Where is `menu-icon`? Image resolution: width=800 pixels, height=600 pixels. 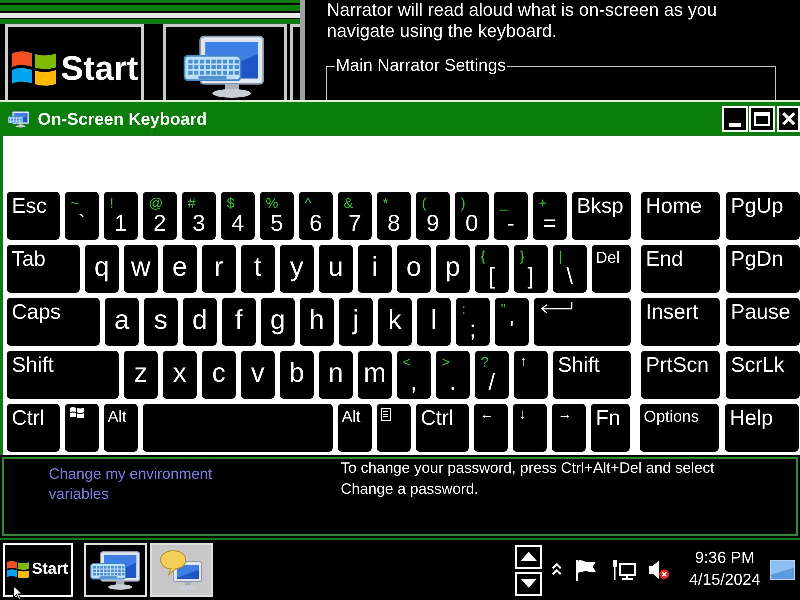
menu-icon is located at coordinates (386, 414).